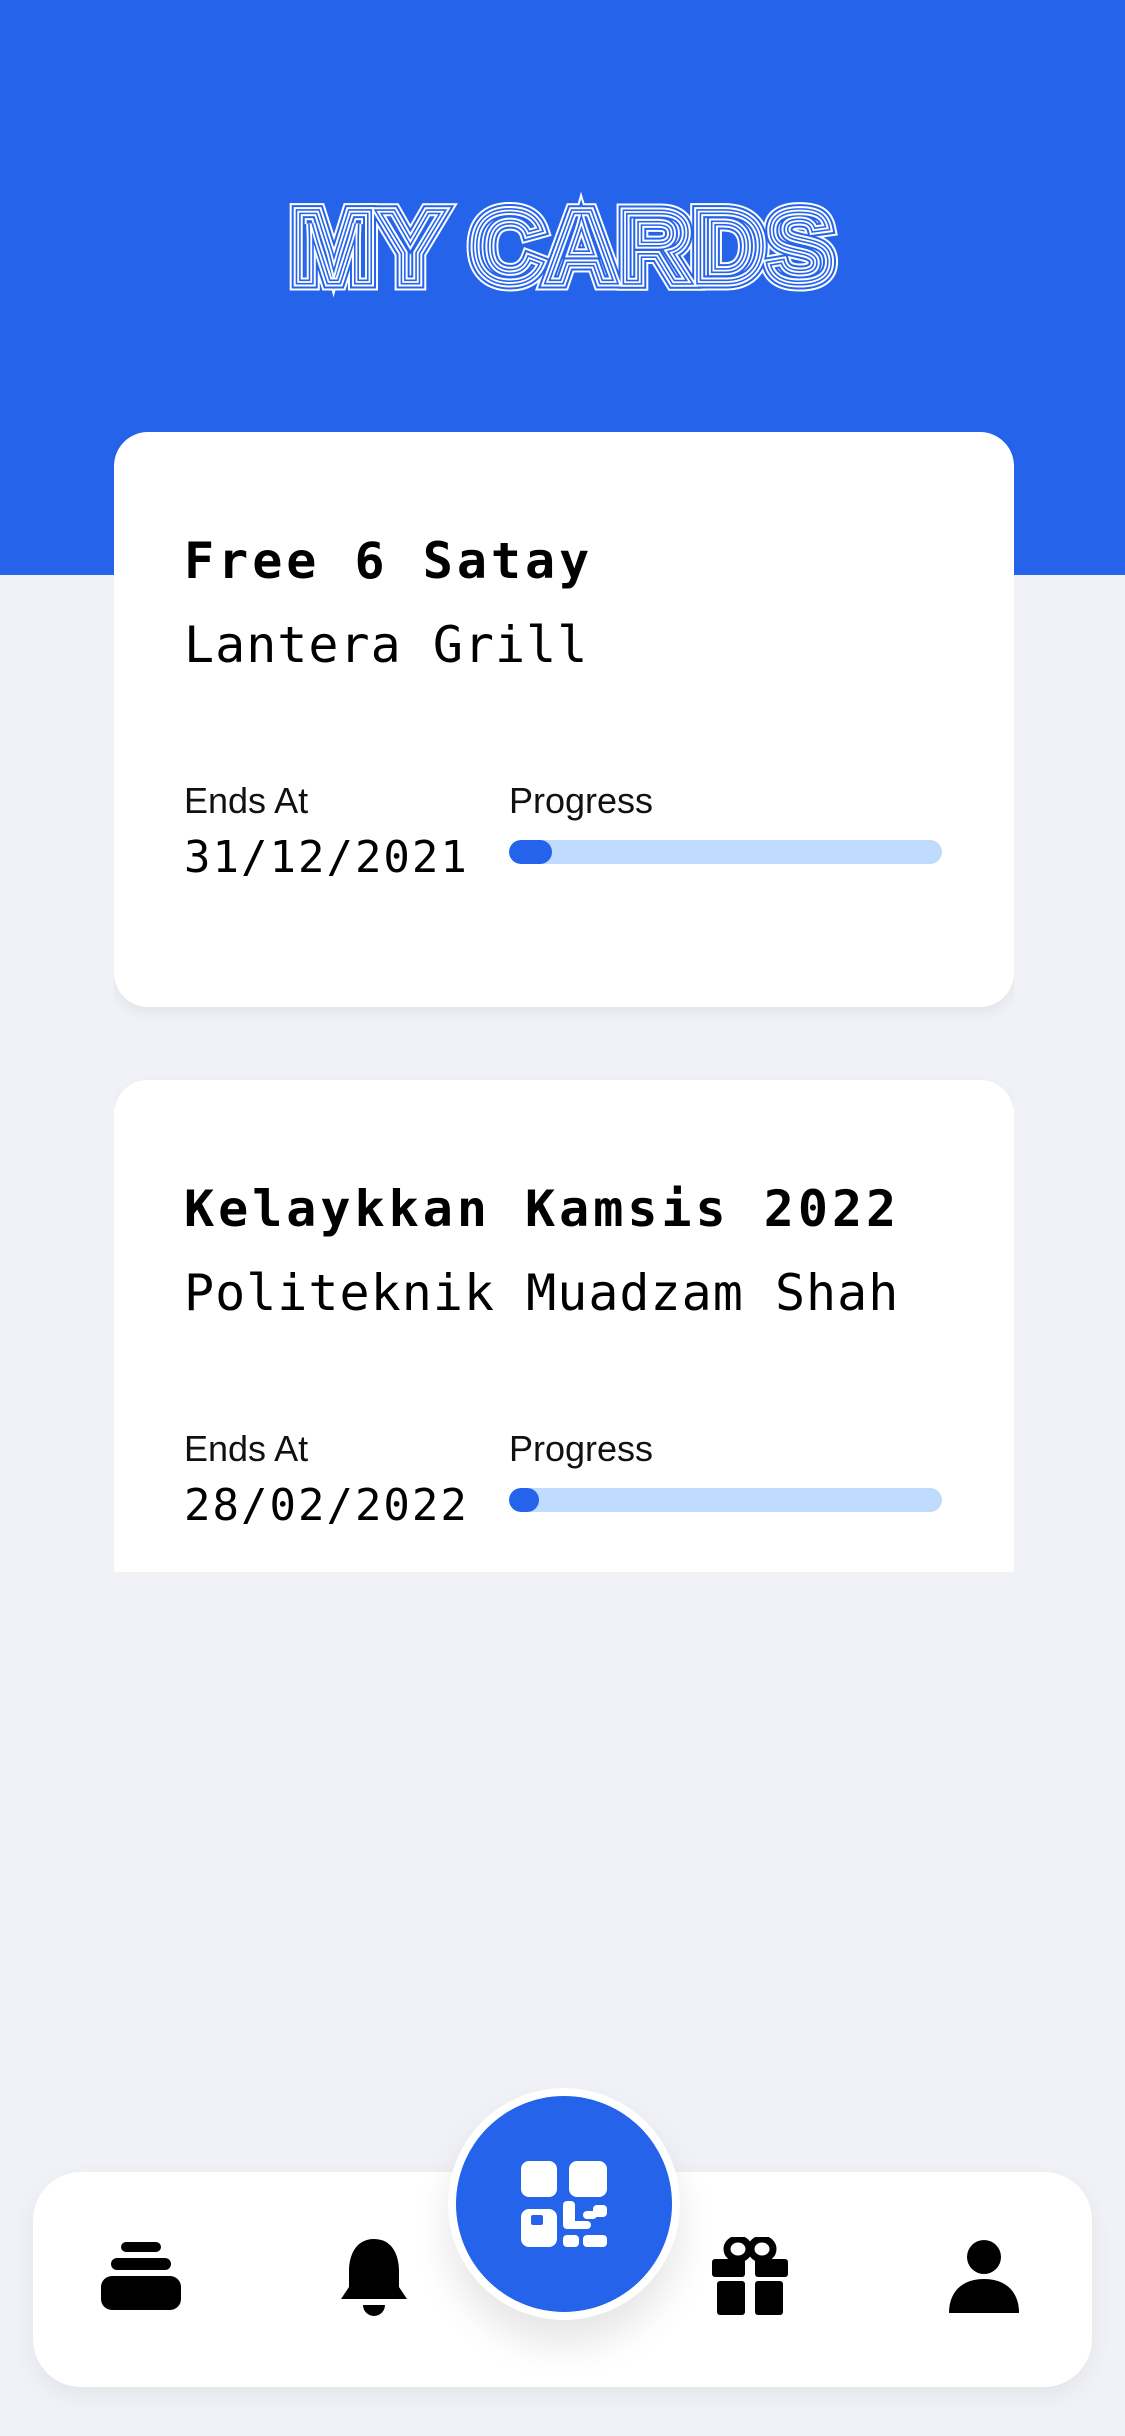 This screenshot has width=1125, height=2436. What do you see at coordinates (389, 561) in the screenshot?
I see `card-title: Free 6 Satay` at bounding box center [389, 561].